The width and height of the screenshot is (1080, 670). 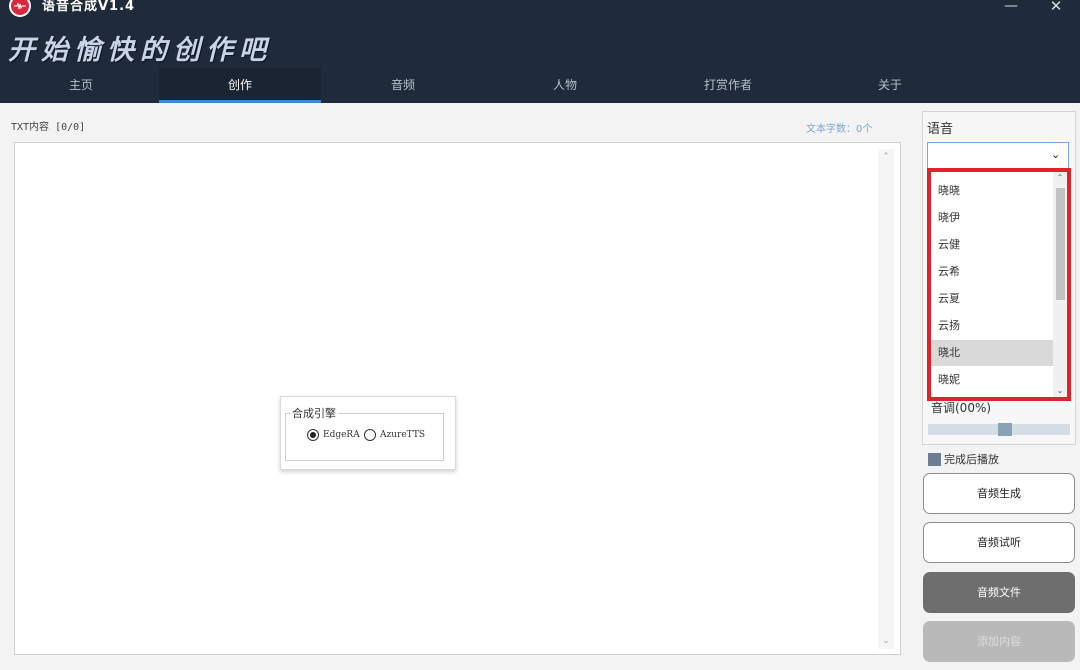 I want to click on voice-select: ⌄, so click(x=998, y=155).